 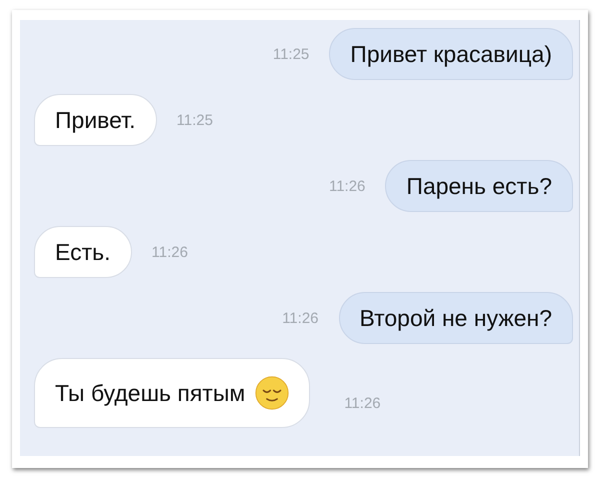 I want to click on message-bubble: Привет красавица), so click(x=451, y=54).